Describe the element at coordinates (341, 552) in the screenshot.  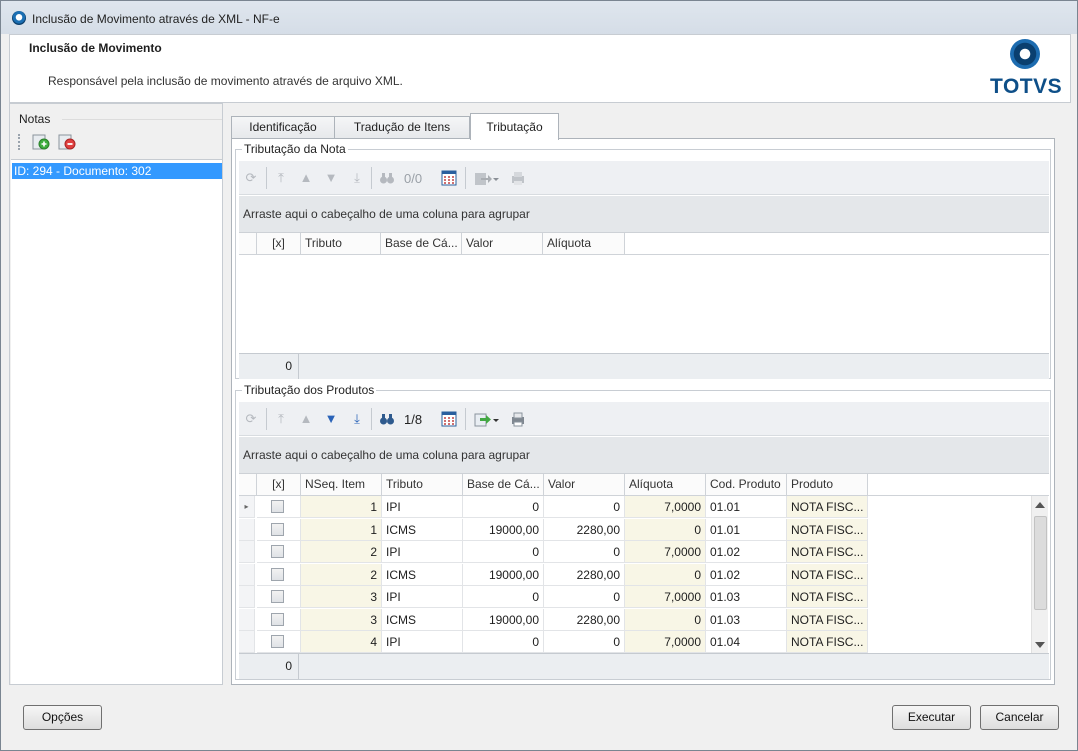
I see `cell-nseq-item: 2` at that location.